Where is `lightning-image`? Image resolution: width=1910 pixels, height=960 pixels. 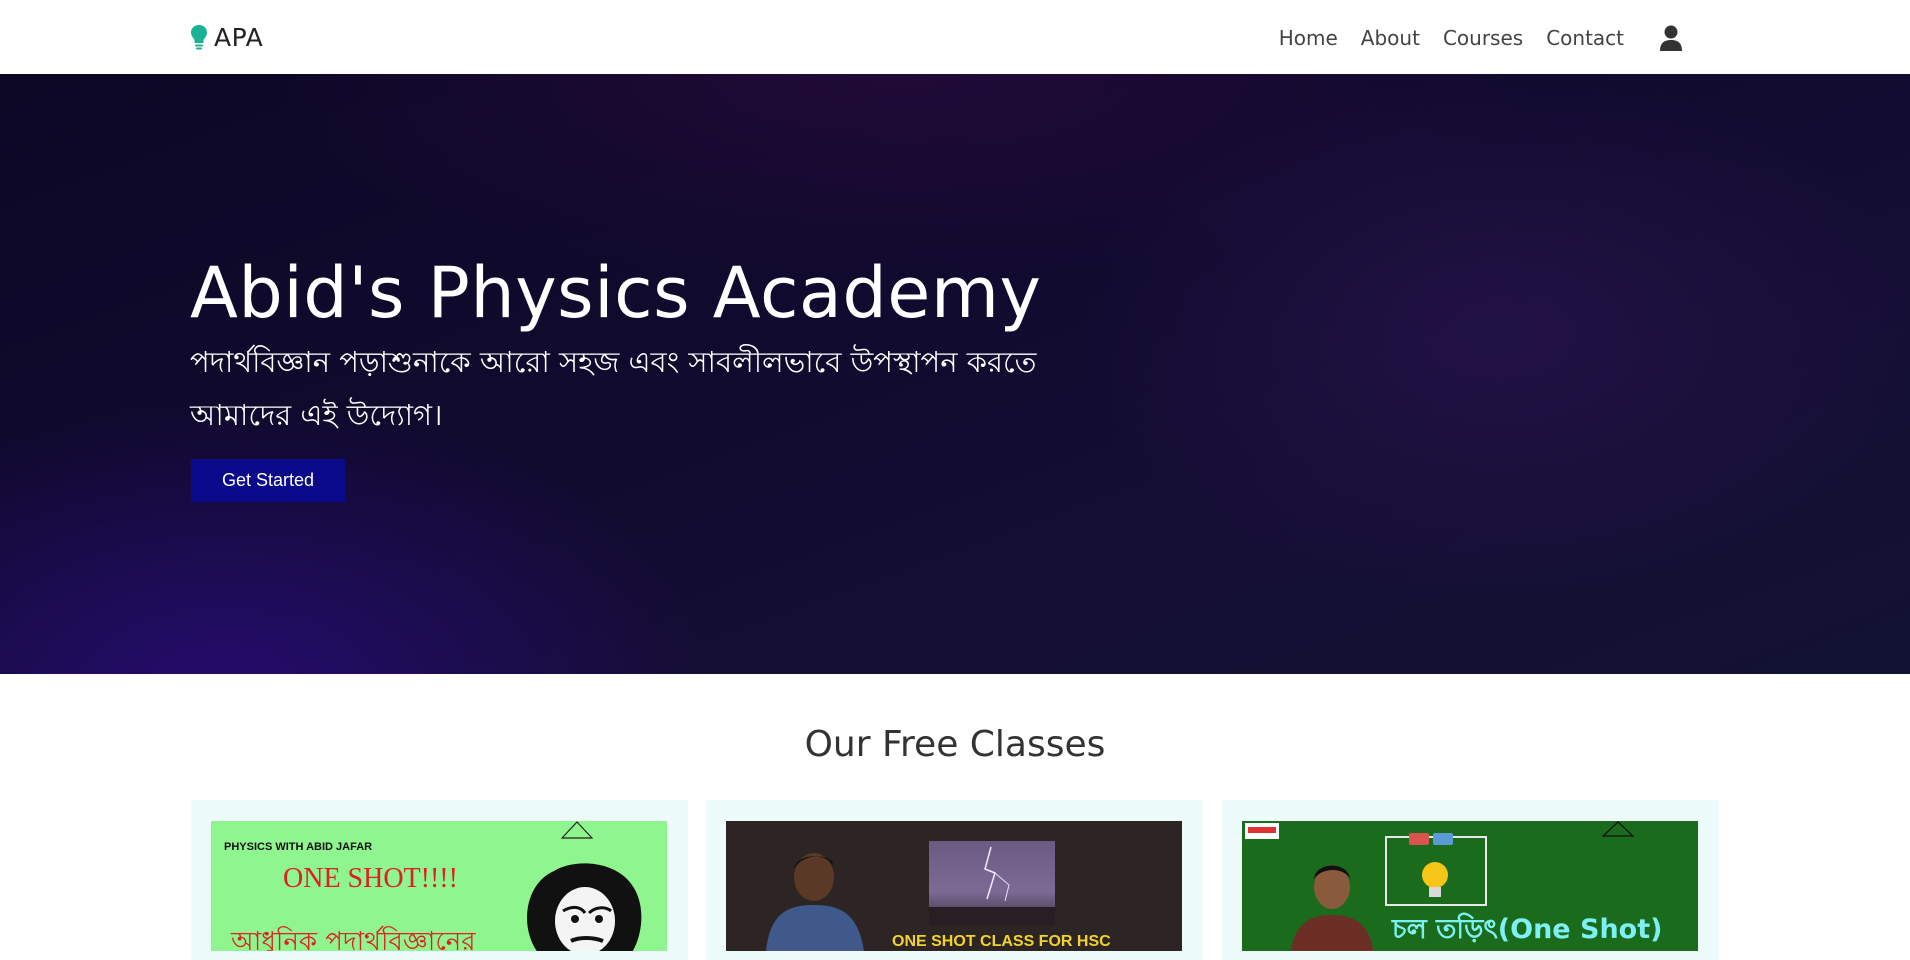
lightning-image is located at coordinates (992, 883).